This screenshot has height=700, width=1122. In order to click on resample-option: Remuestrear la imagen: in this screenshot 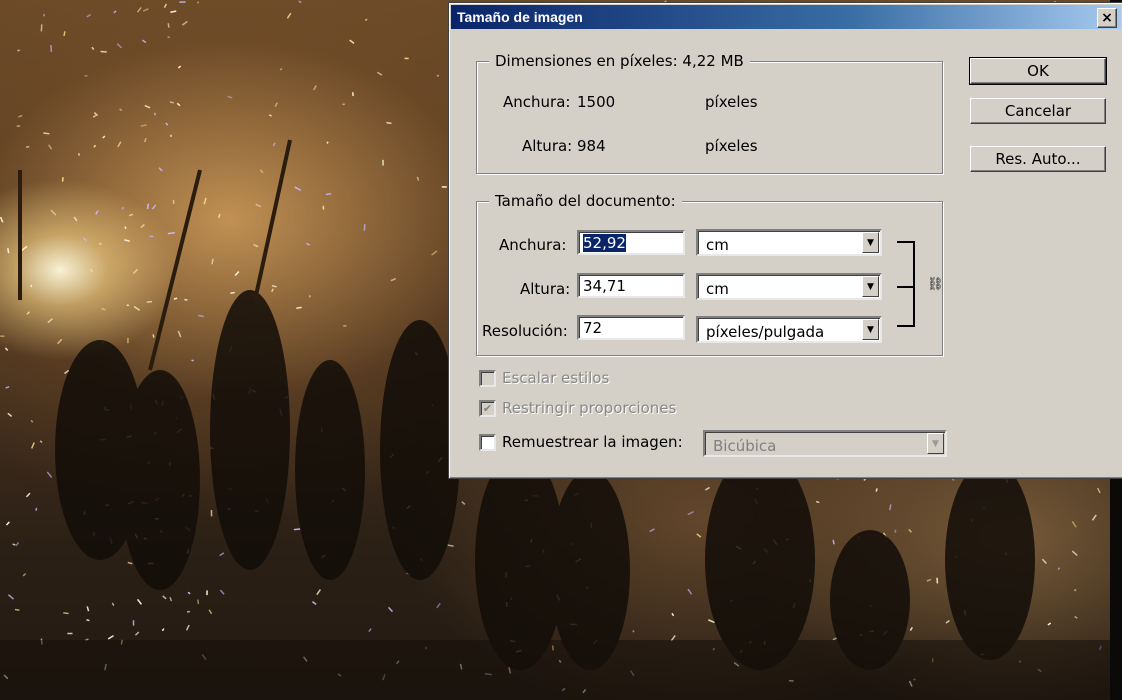, I will do `click(581, 442)`.